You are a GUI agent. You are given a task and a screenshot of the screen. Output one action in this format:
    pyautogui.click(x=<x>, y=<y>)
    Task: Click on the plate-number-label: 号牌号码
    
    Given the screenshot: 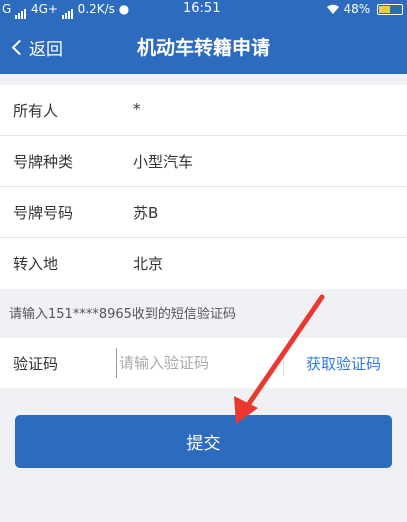 What is the action you would take?
    pyautogui.click(x=43, y=213)
    